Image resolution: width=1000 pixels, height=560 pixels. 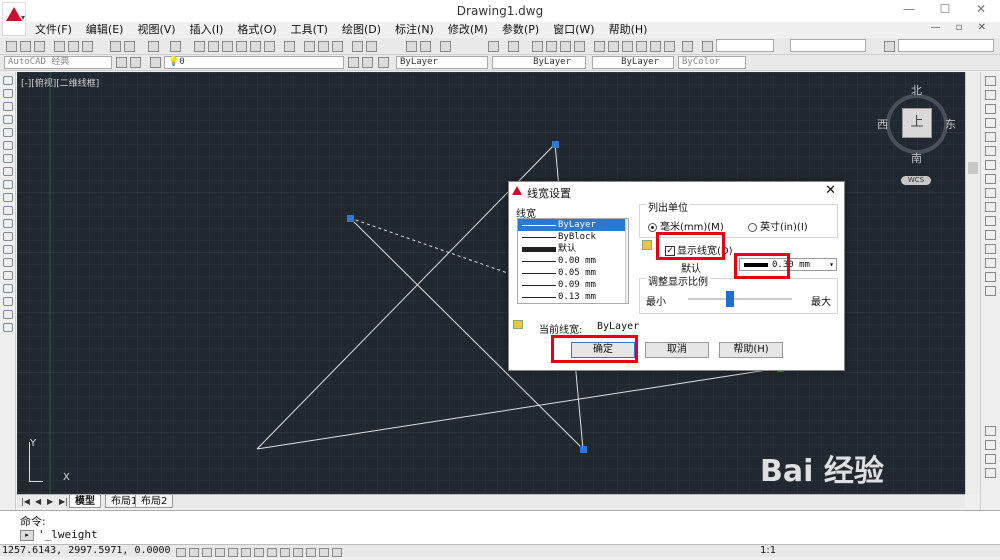 What do you see at coordinates (442, 62) in the screenshot?
I see `color-combo: ByLayer` at bounding box center [442, 62].